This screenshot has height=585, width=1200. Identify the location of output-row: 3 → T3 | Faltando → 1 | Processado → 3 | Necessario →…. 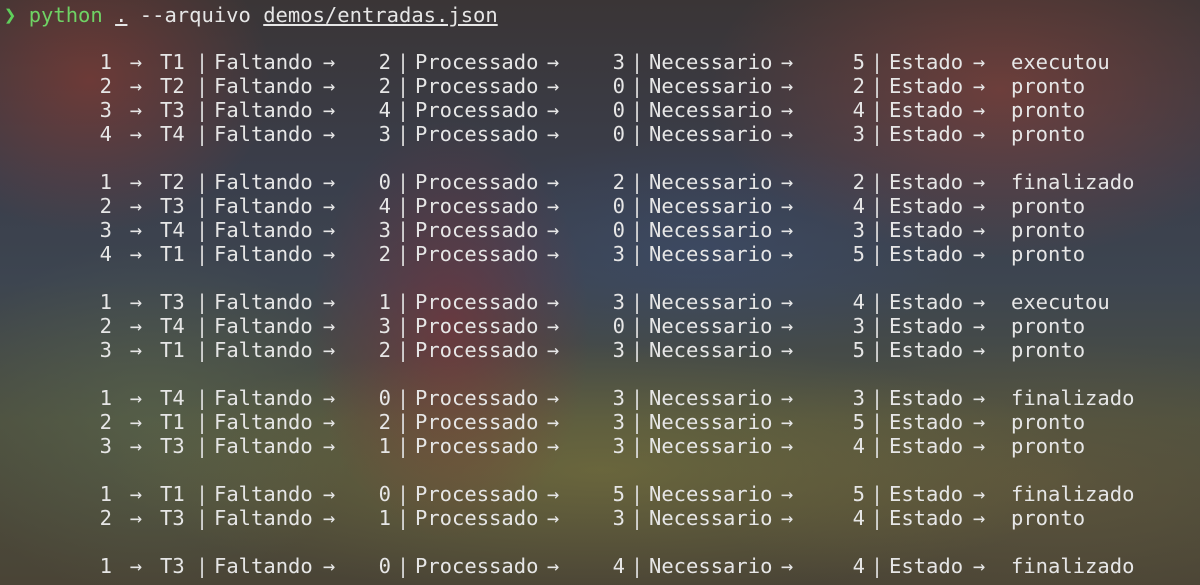
(600, 446).